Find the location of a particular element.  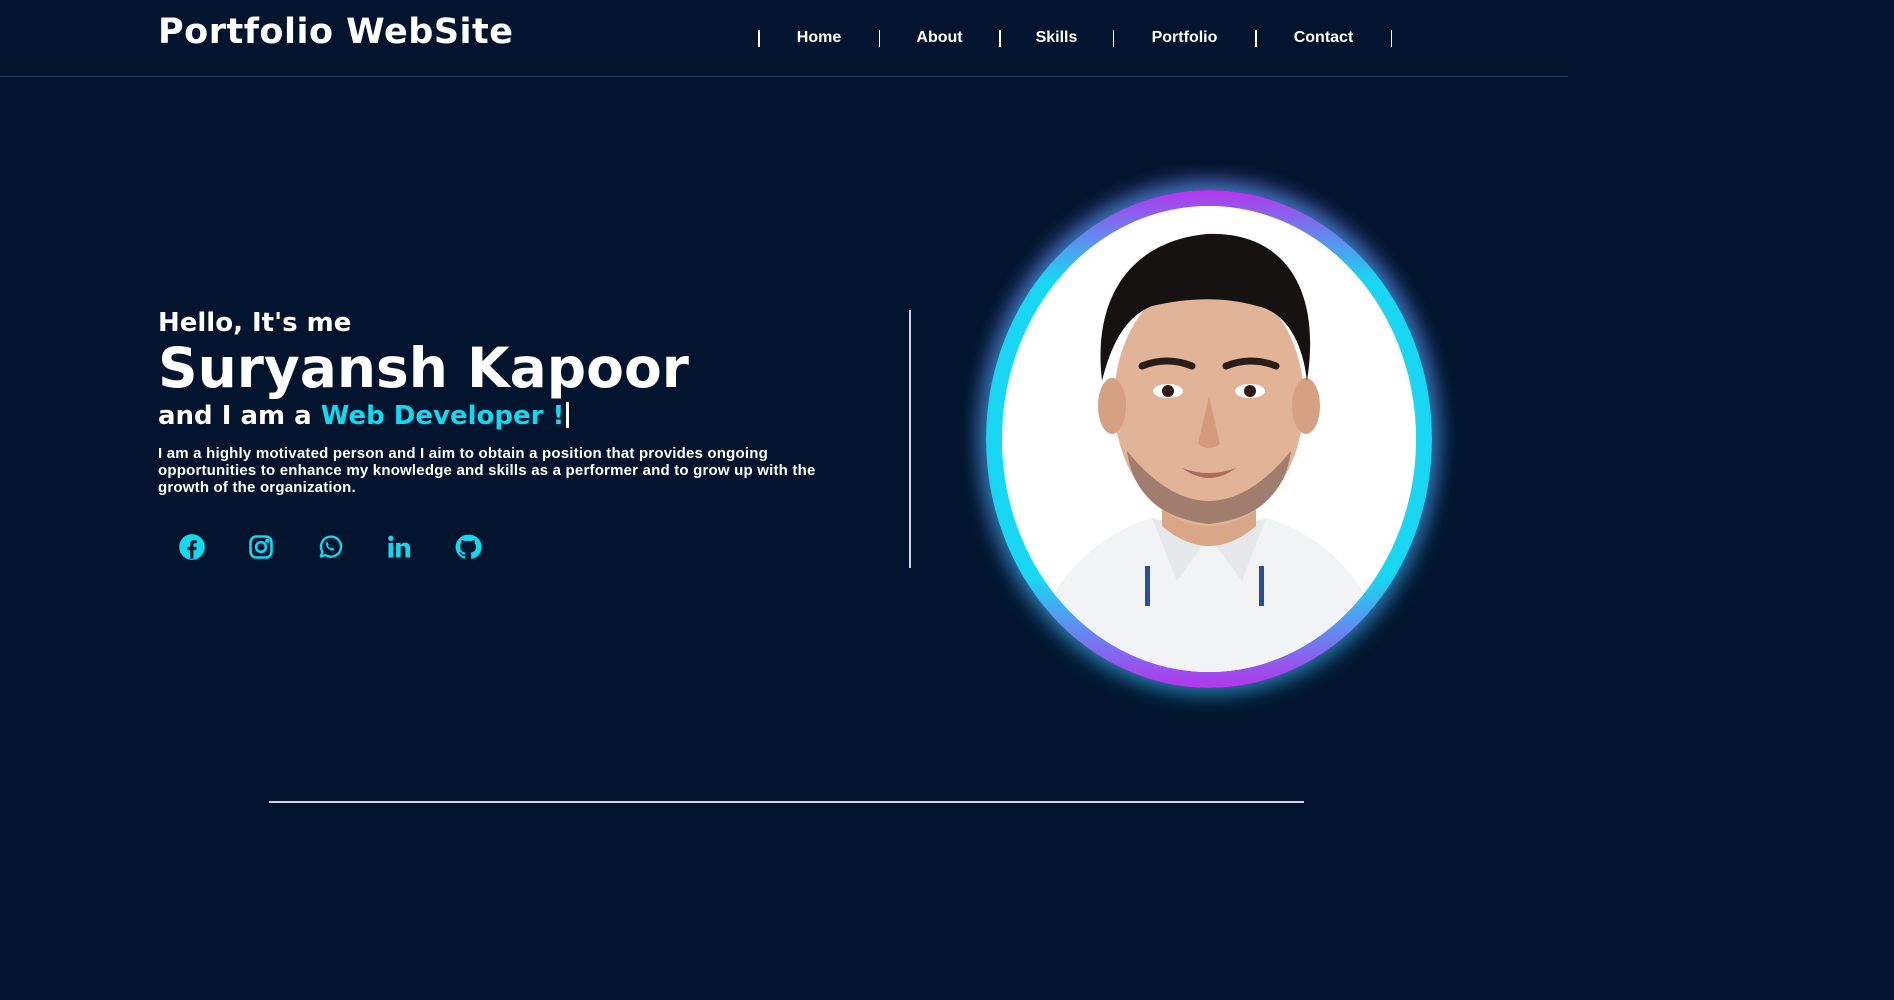

main-nav: Home About Skills Portfolio Contact is located at coordinates (1075, 38).